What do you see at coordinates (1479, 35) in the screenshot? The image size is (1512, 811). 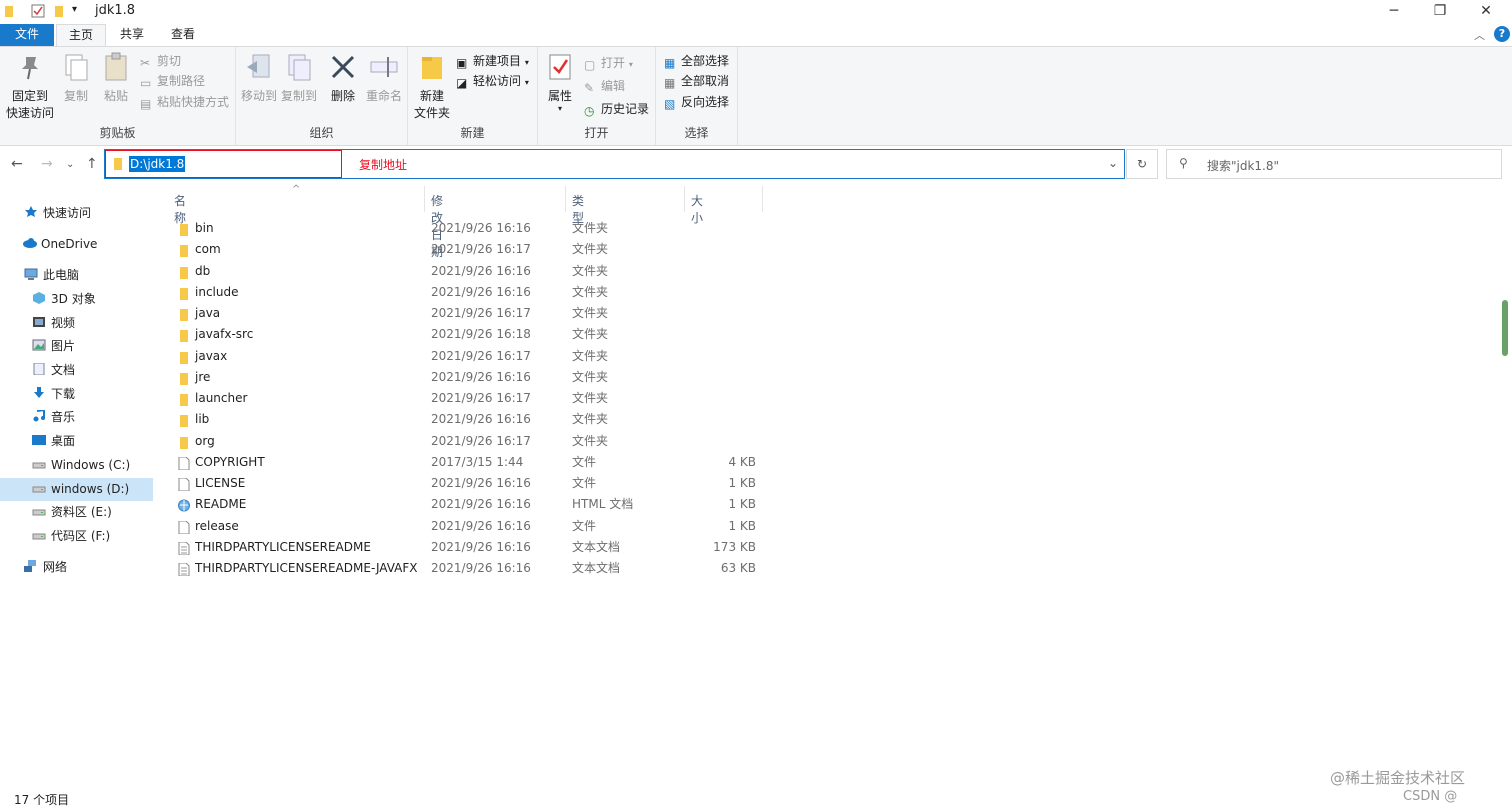 I see `collapse-ribbon-icon: ︿` at bounding box center [1479, 35].